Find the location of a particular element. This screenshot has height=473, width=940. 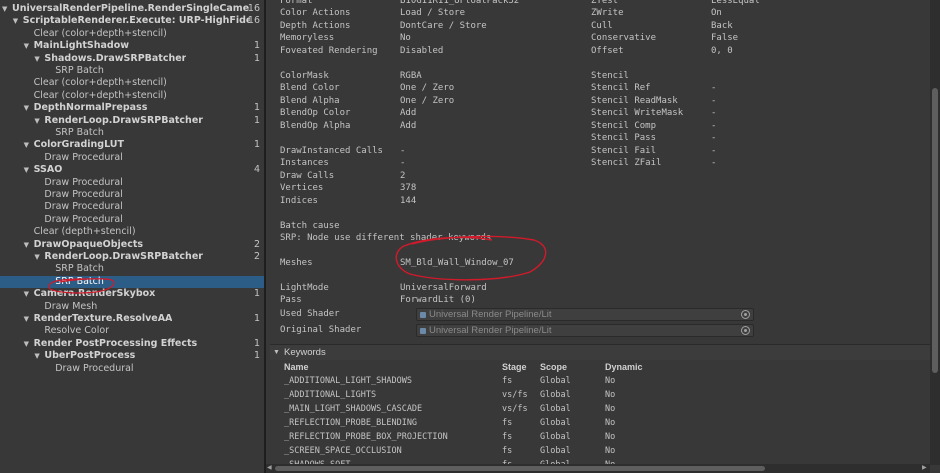

tree-item: ▼ DrawOpaqueObjects 2 is located at coordinates (132, 245).